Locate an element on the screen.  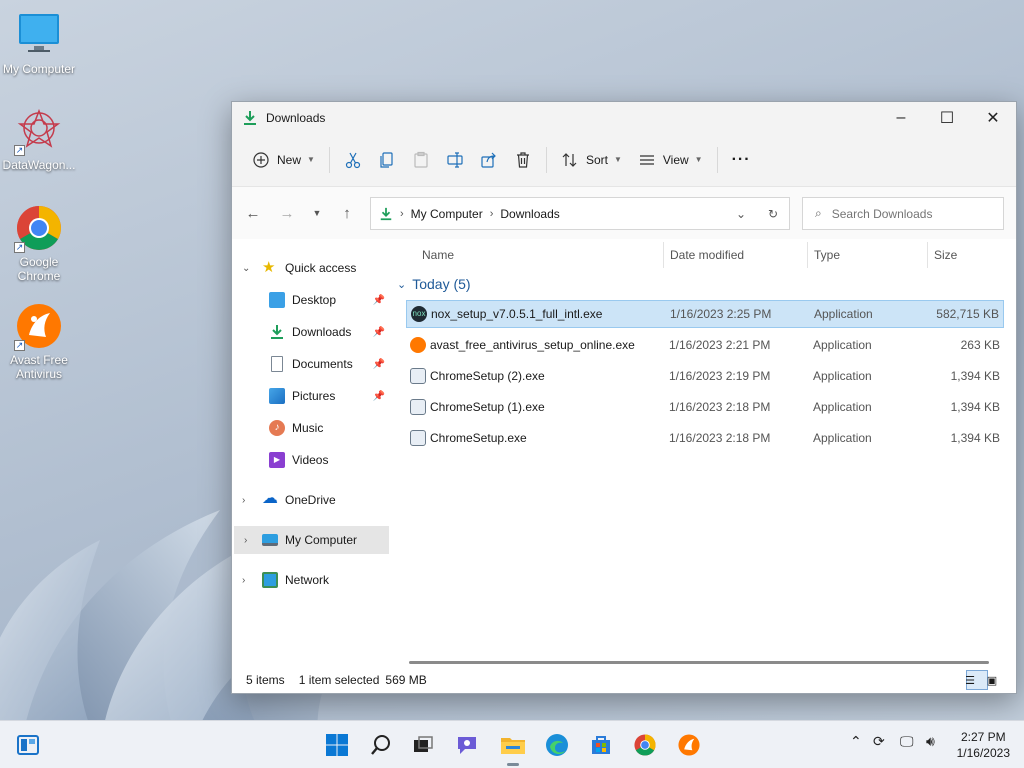
windows-logo-icon is located at coordinates (337, 745).